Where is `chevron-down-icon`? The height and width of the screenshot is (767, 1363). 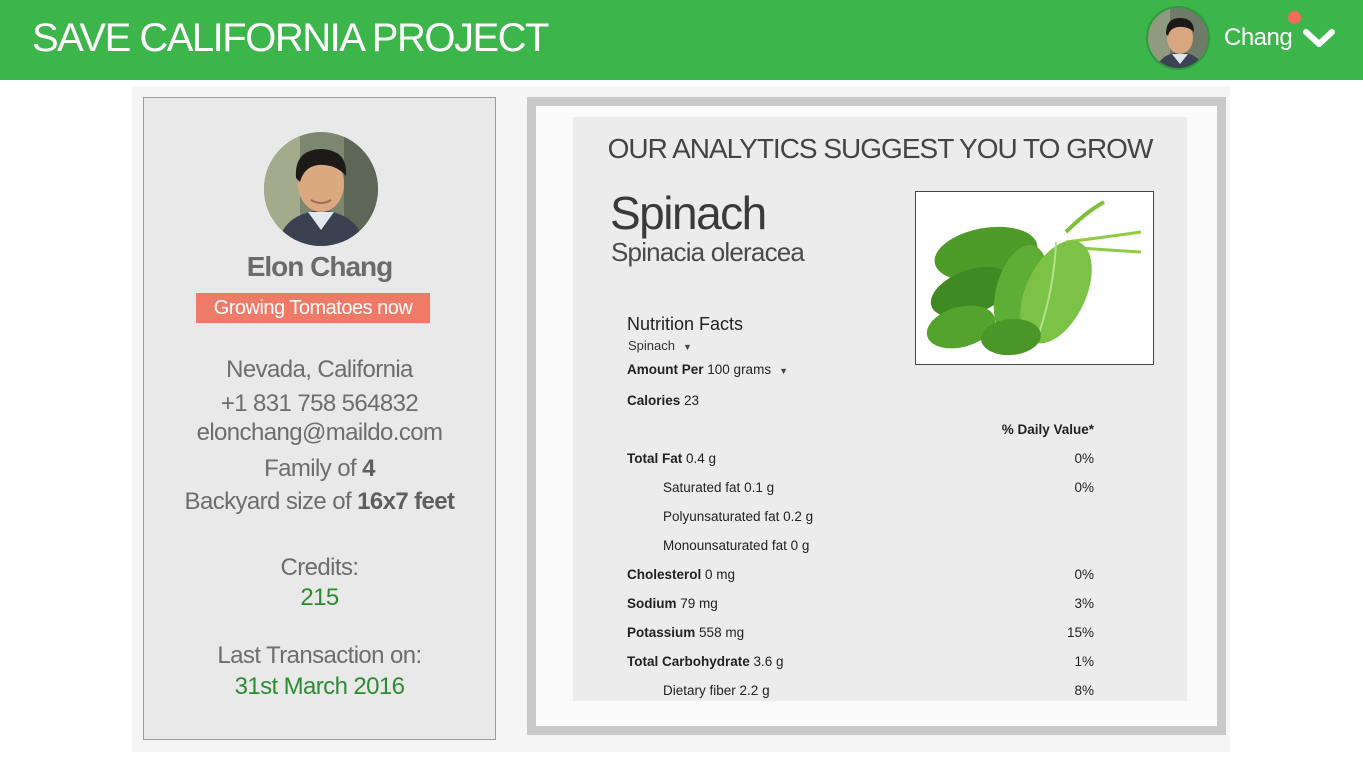 chevron-down-icon is located at coordinates (1319, 38).